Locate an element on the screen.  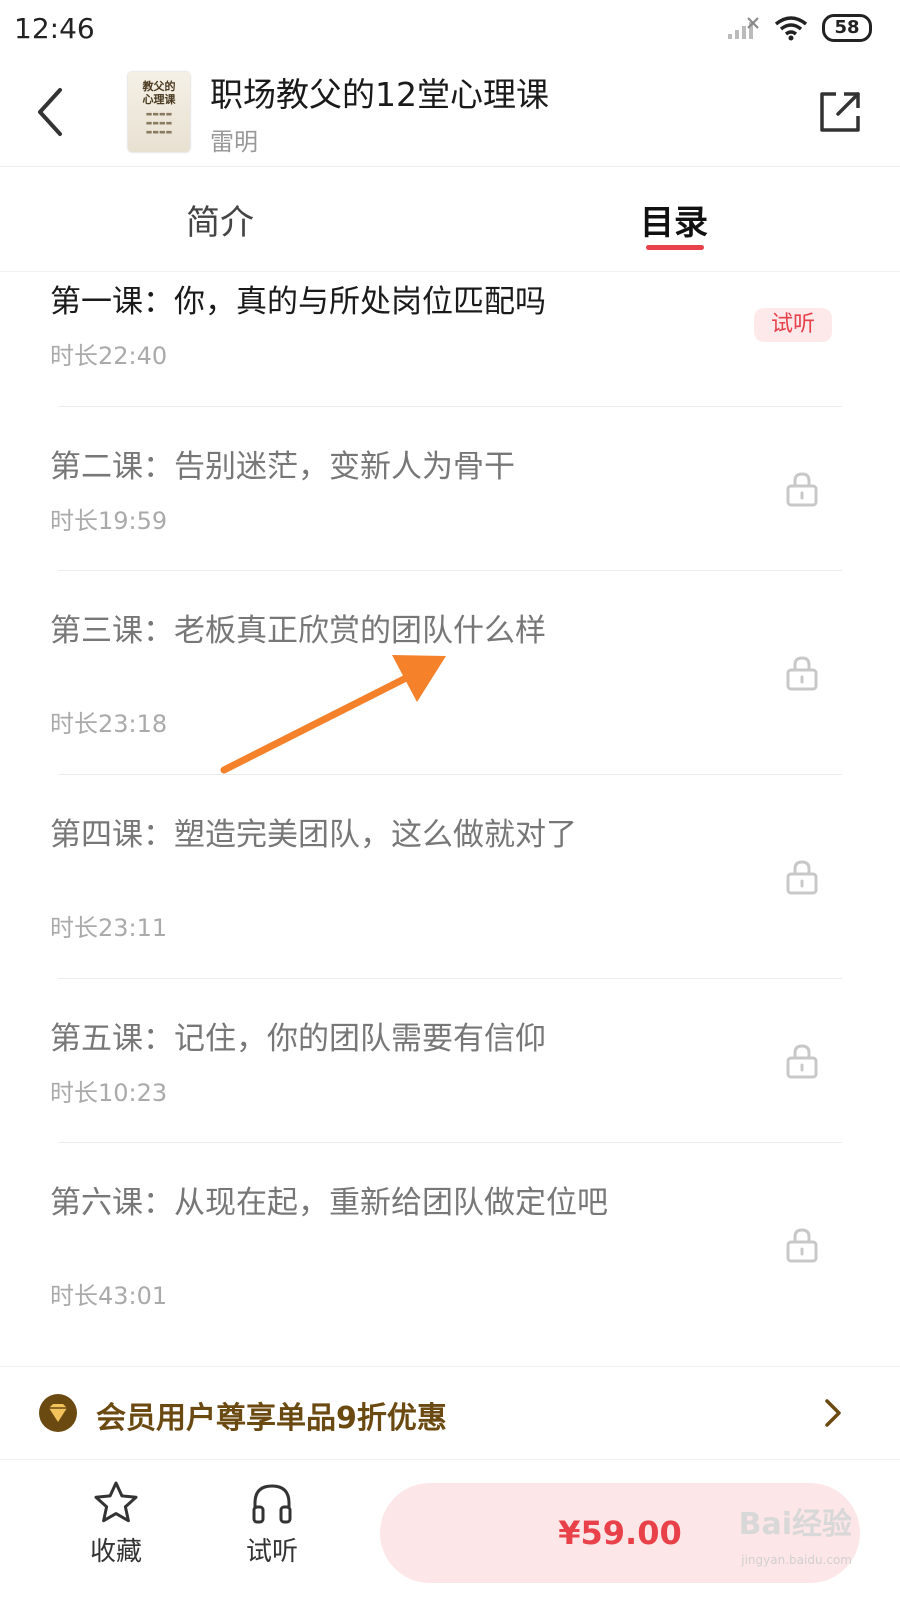
lesson-item: 第二课：告别迷茫，变新人为骨干 时长19:59 is located at coordinates (450, 489).